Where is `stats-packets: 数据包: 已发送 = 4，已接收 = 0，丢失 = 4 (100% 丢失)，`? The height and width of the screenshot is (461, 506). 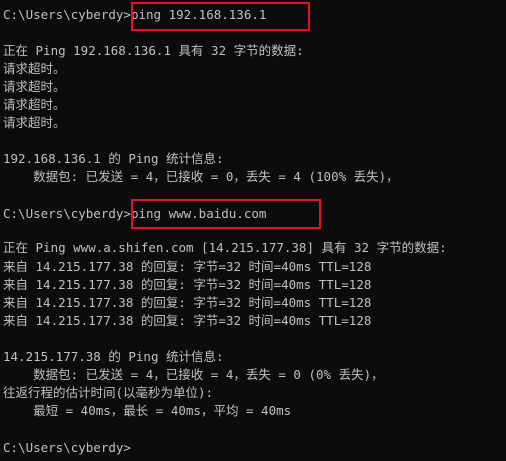
stats-packets: 数据包: 已发送 = 4，已接收 = 0，丢失 = 4 (100% 丢失)， is located at coordinates (201, 176).